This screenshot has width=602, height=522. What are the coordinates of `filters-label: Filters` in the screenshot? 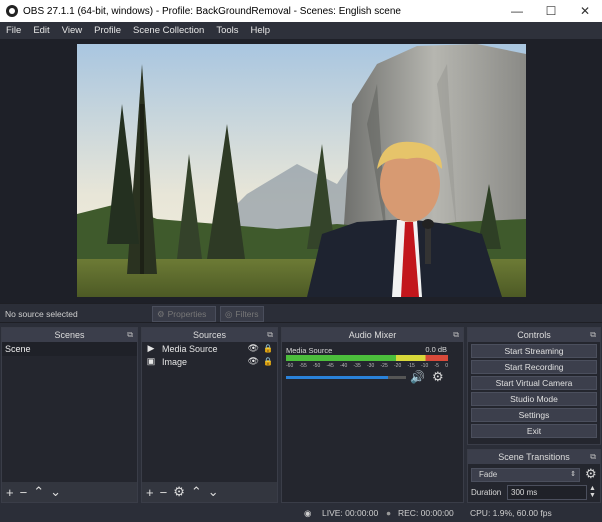 It's located at (247, 314).